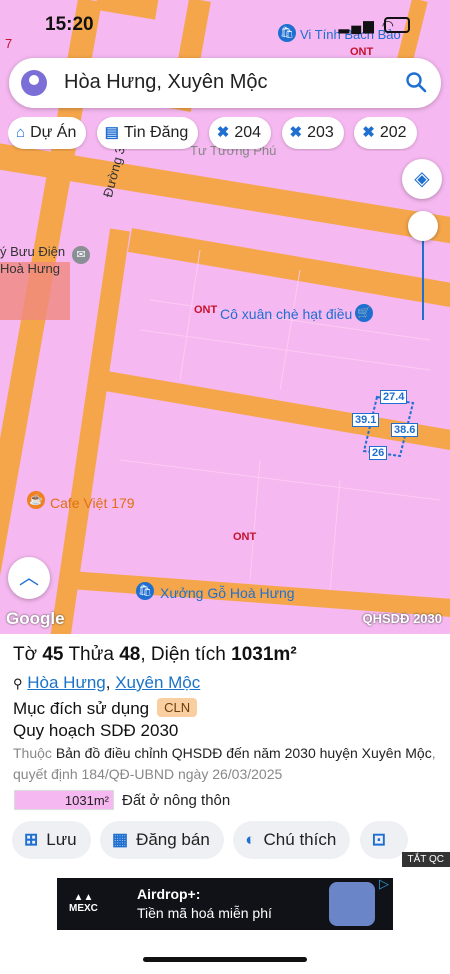  I want to click on legend-label: Đất ở nông thôn, so click(176, 800).